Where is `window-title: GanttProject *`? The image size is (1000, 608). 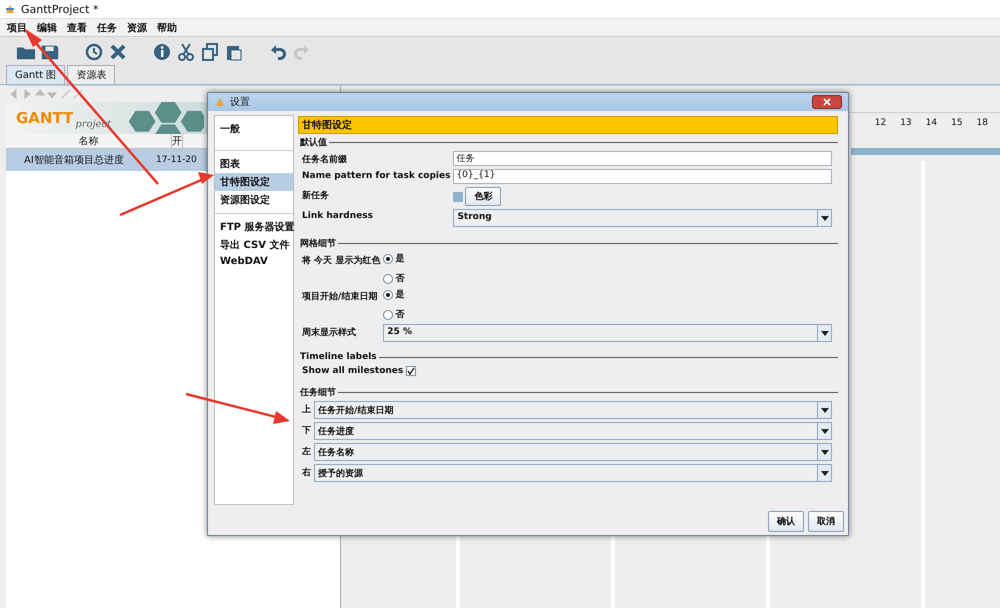
window-title: GanttProject * is located at coordinates (59, 9).